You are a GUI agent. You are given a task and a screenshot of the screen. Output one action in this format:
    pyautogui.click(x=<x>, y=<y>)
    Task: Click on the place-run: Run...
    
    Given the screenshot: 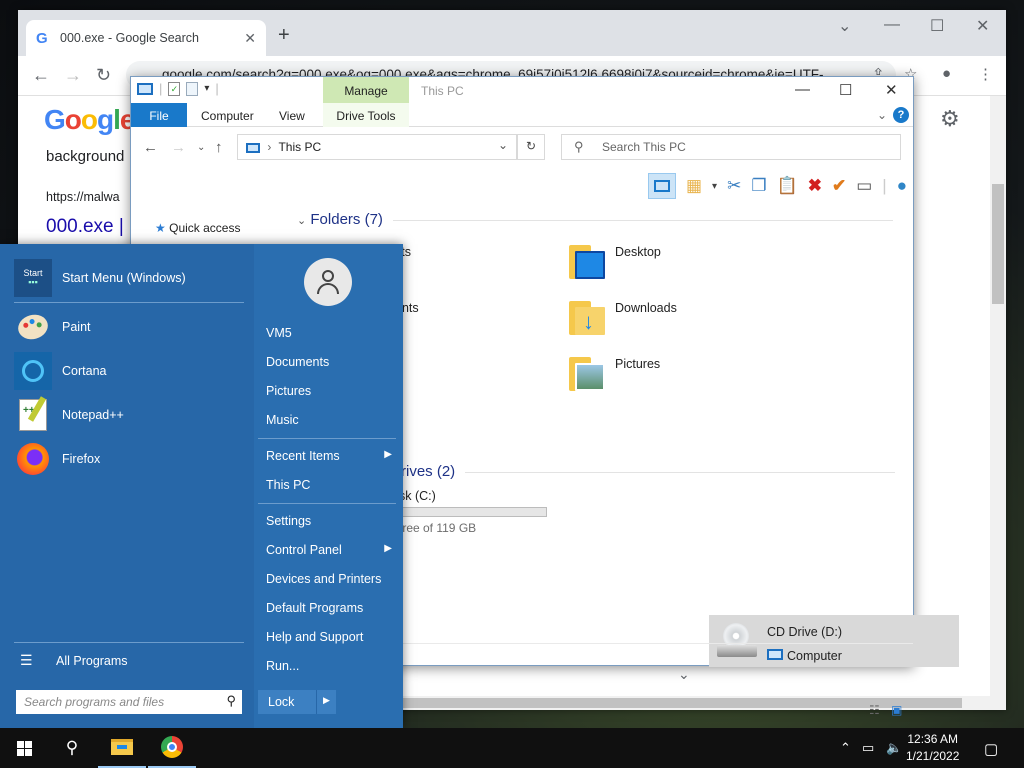 What is the action you would take?
    pyautogui.click(x=331, y=666)
    